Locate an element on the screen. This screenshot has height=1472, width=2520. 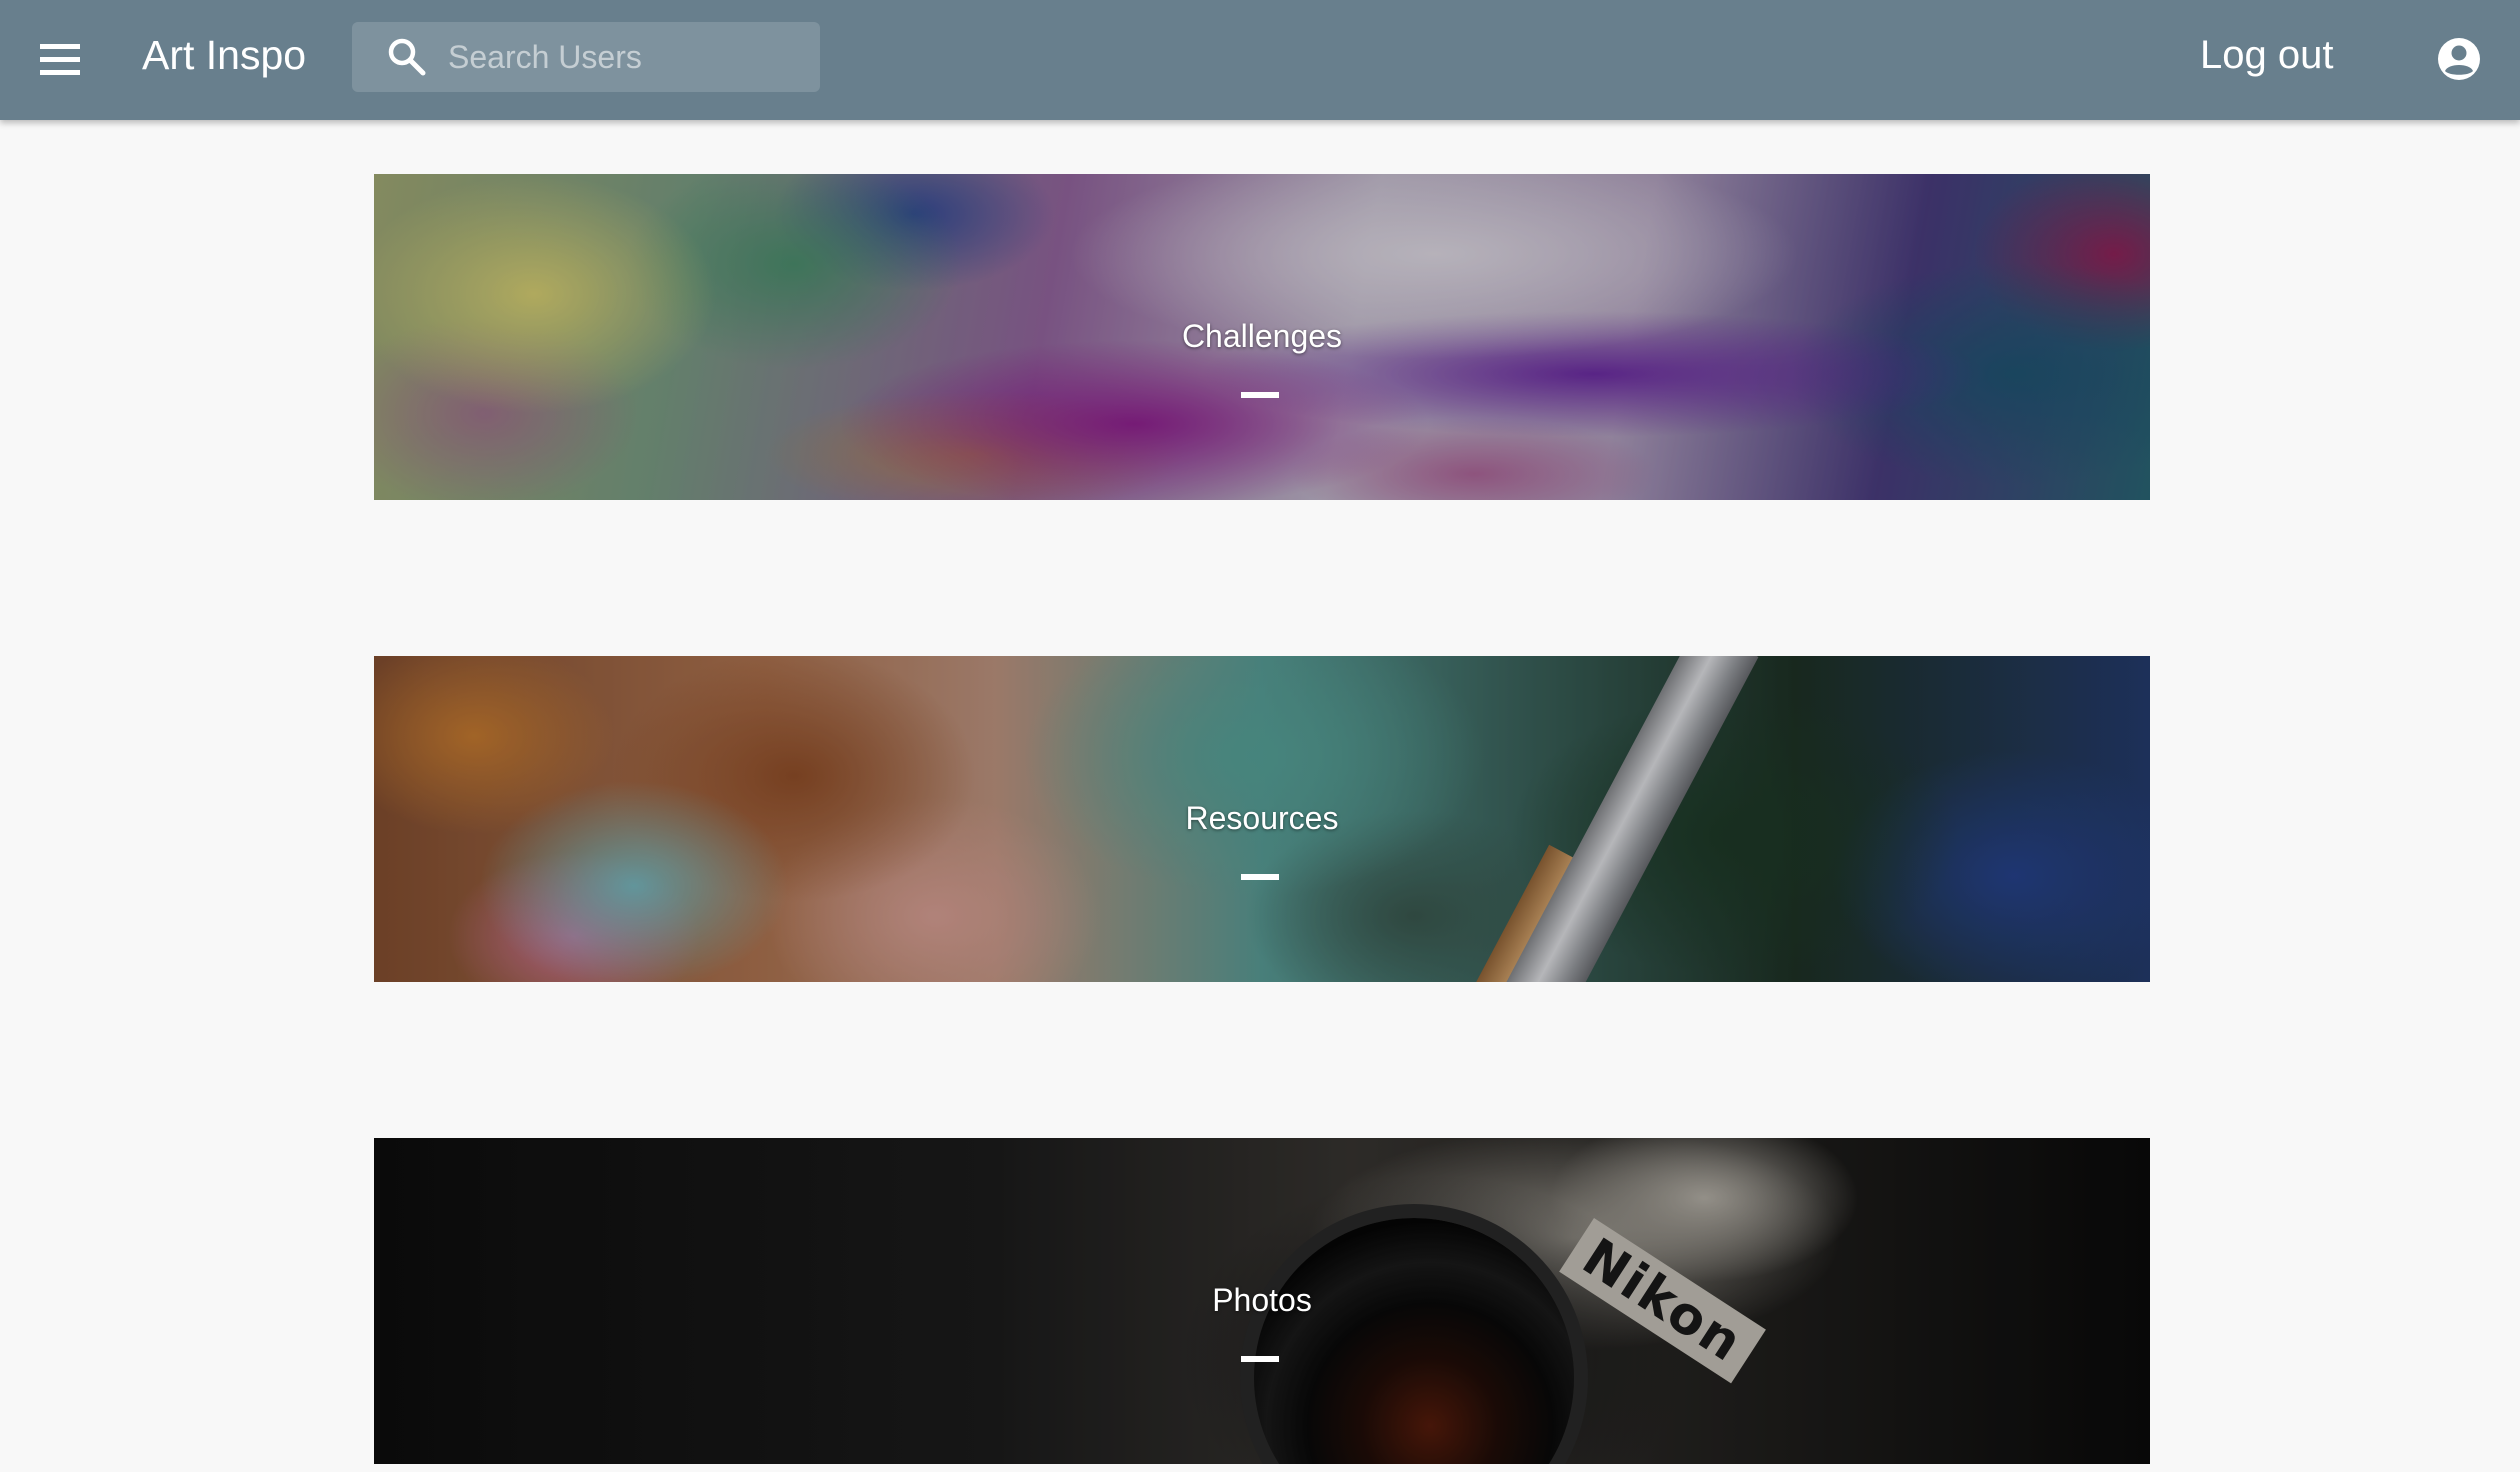
app-title: Art Inspo is located at coordinates (224, 55).